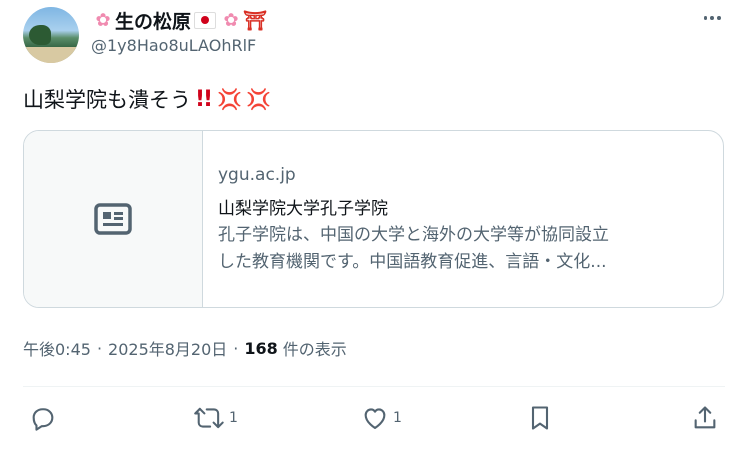 The height and width of the screenshot is (450, 748). I want to click on heart-icon, so click(375, 418).